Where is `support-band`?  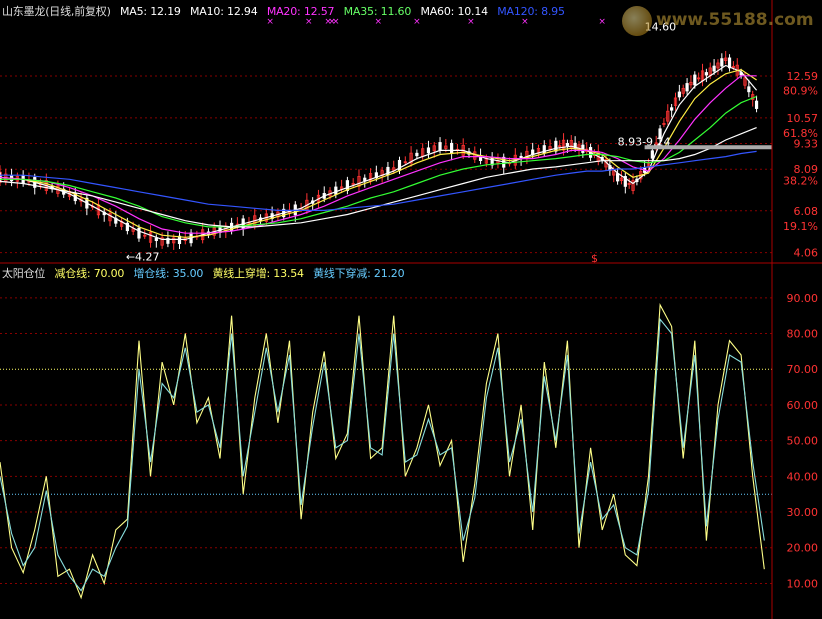
support-band is located at coordinates (708, 147).